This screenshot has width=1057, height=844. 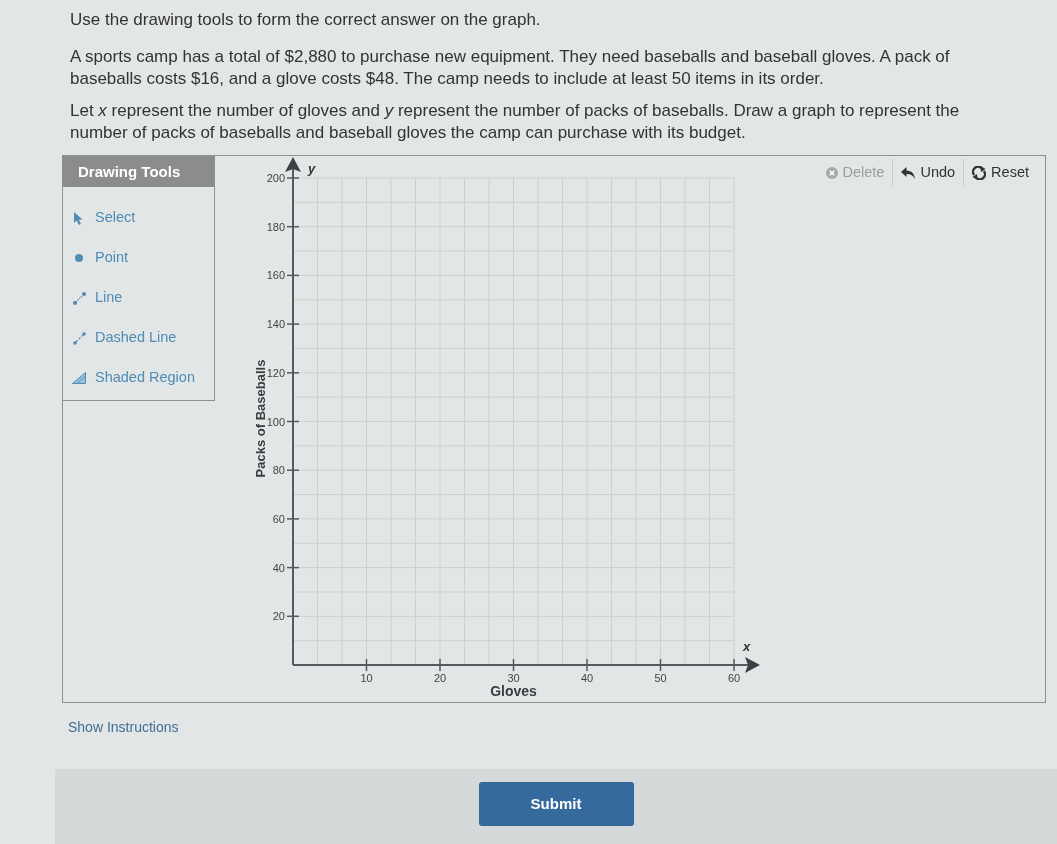 What do you see at coordinates (1000, 173) in the screenshot?
I see `reset-button: Reset` at bounding box center [1000, 173].